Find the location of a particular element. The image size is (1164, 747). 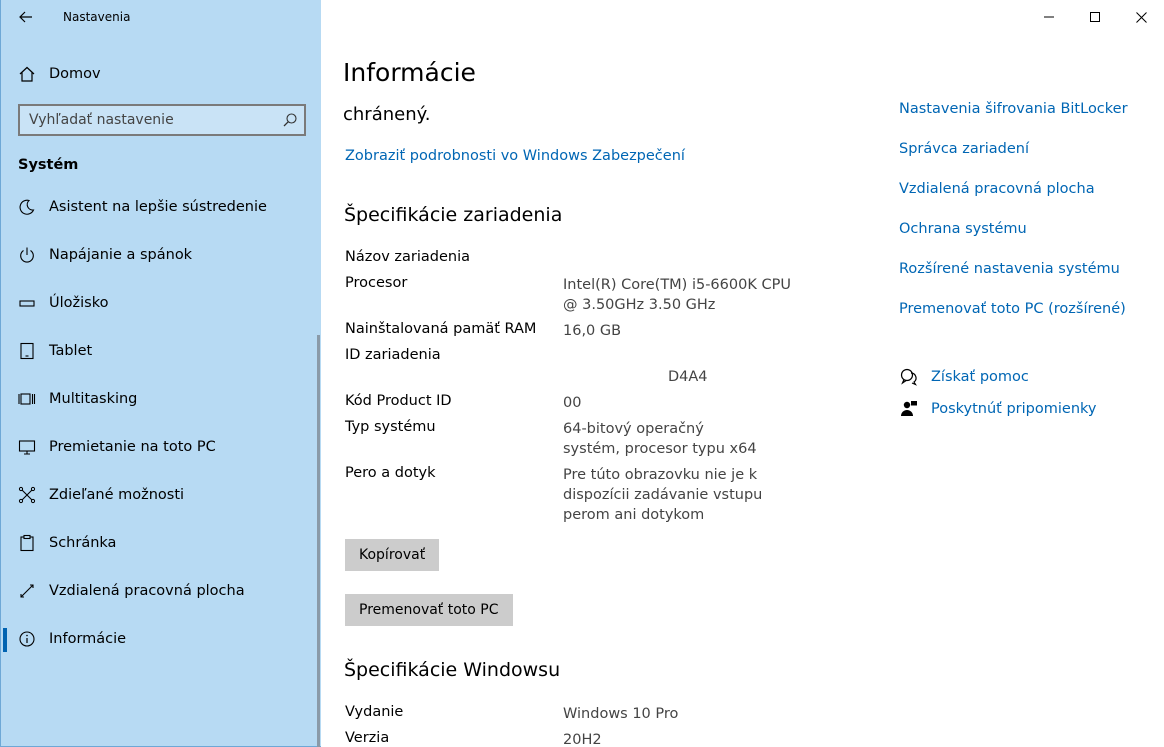

sidebar-item-projecting: Premietanie na toto PC is located at coordinates (159, 447).